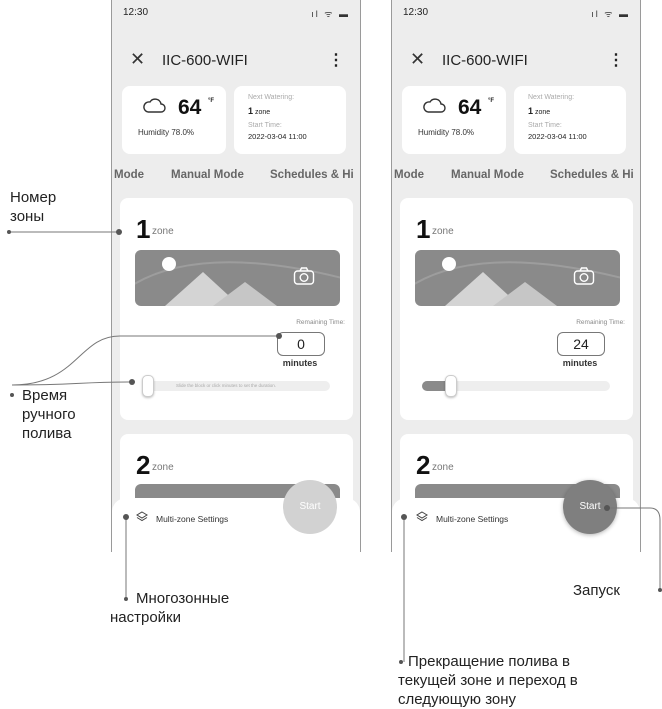  I want to click on annotation-line: Многозонные, so click(183, 598).